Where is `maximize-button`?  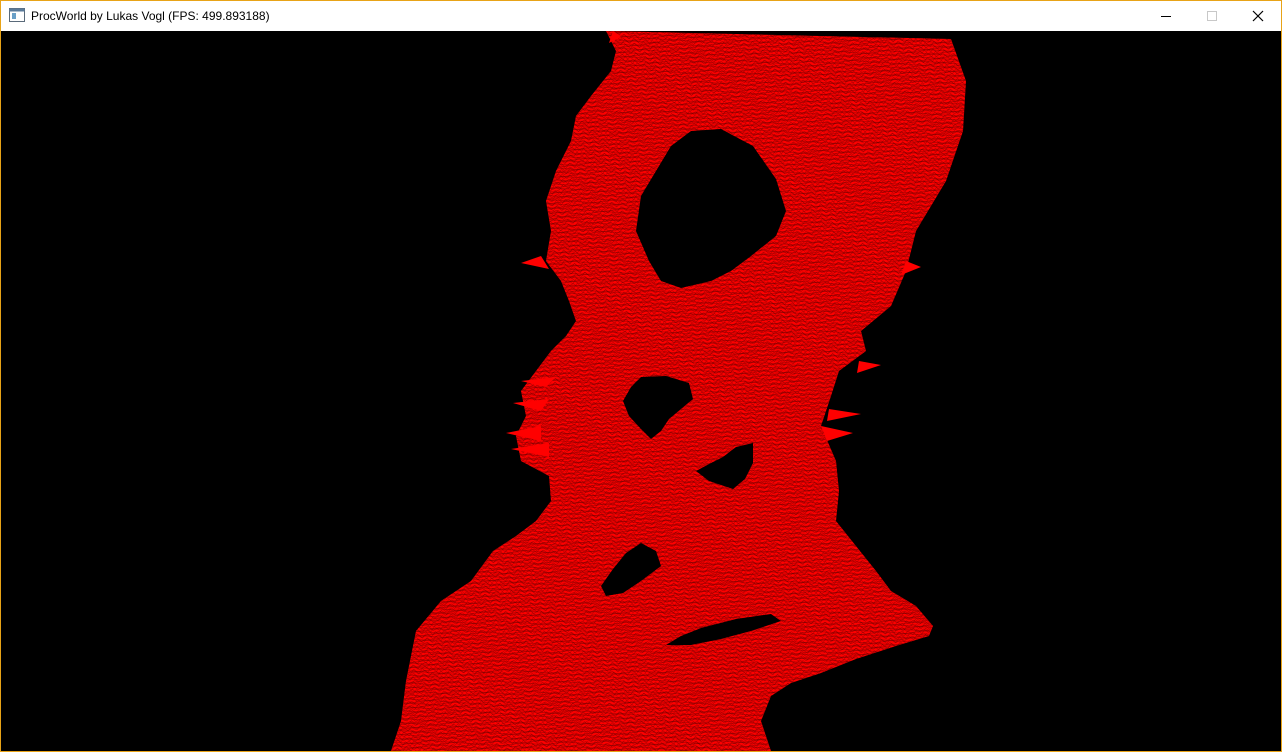
maximize-button is located at coordinates (1212, 16).